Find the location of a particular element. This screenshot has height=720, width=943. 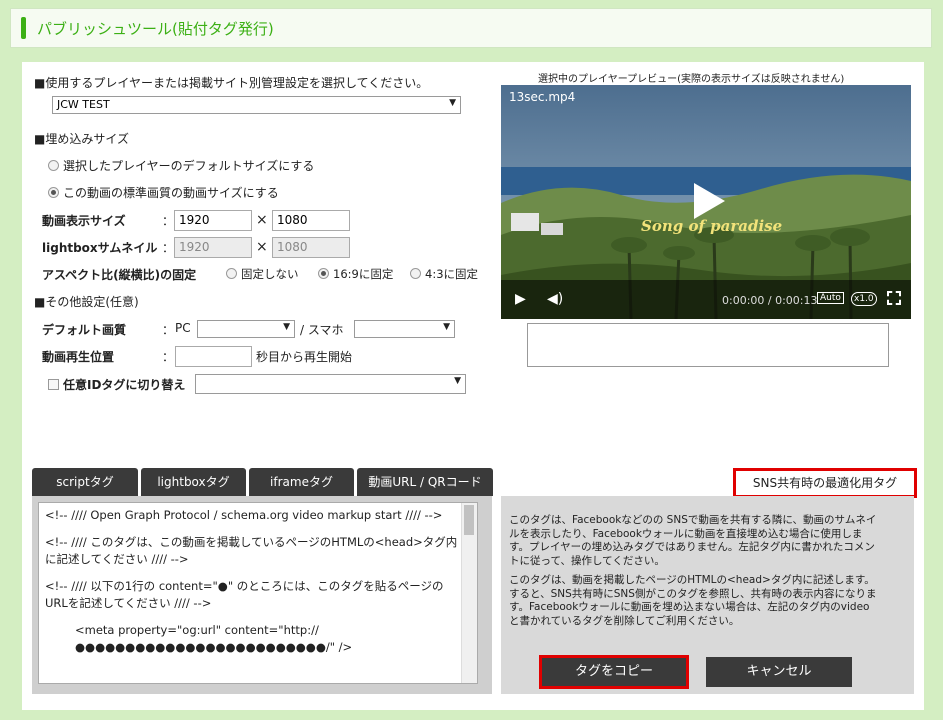

option-standard-size-label: この動画の標準画質の動画サイズにする is located at coordinates (171, 193).